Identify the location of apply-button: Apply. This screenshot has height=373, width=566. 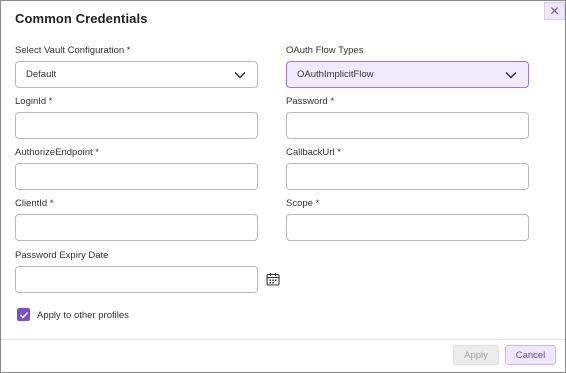
(476, 355).